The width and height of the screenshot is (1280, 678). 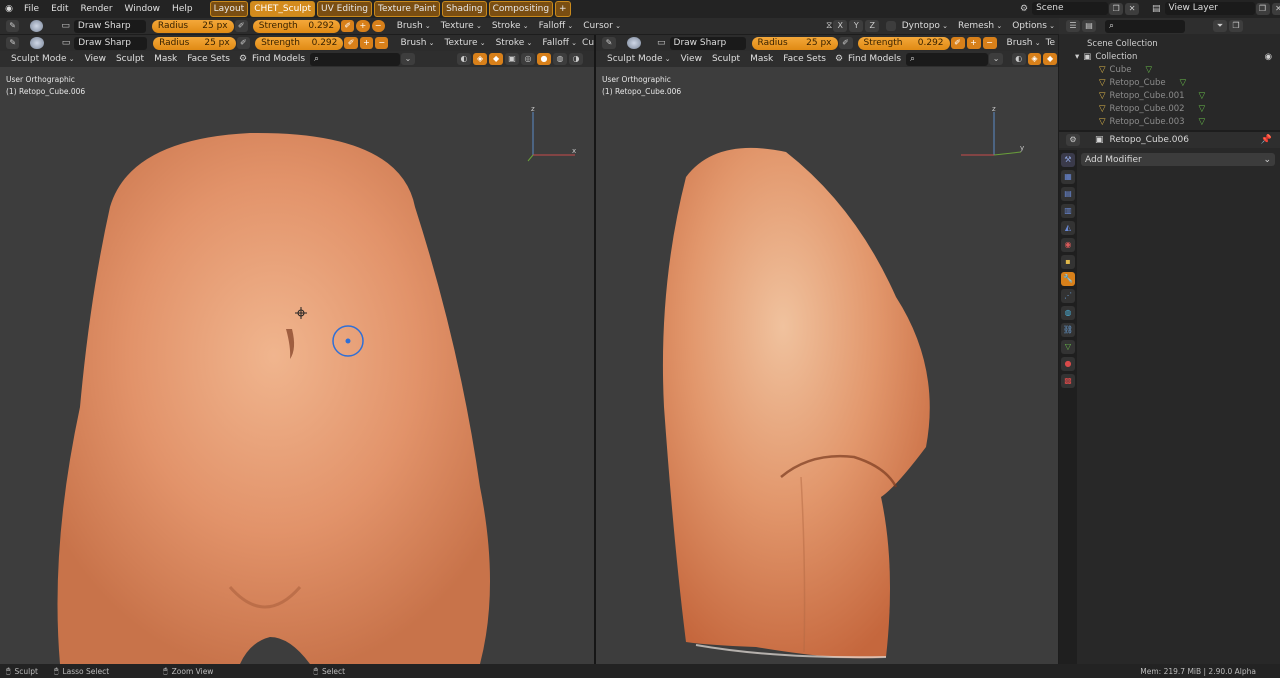 What do you see at coordinates (1070, 8) in the screenshot?
I see `scene-field: Scene` at bounding box center [1070, 8].